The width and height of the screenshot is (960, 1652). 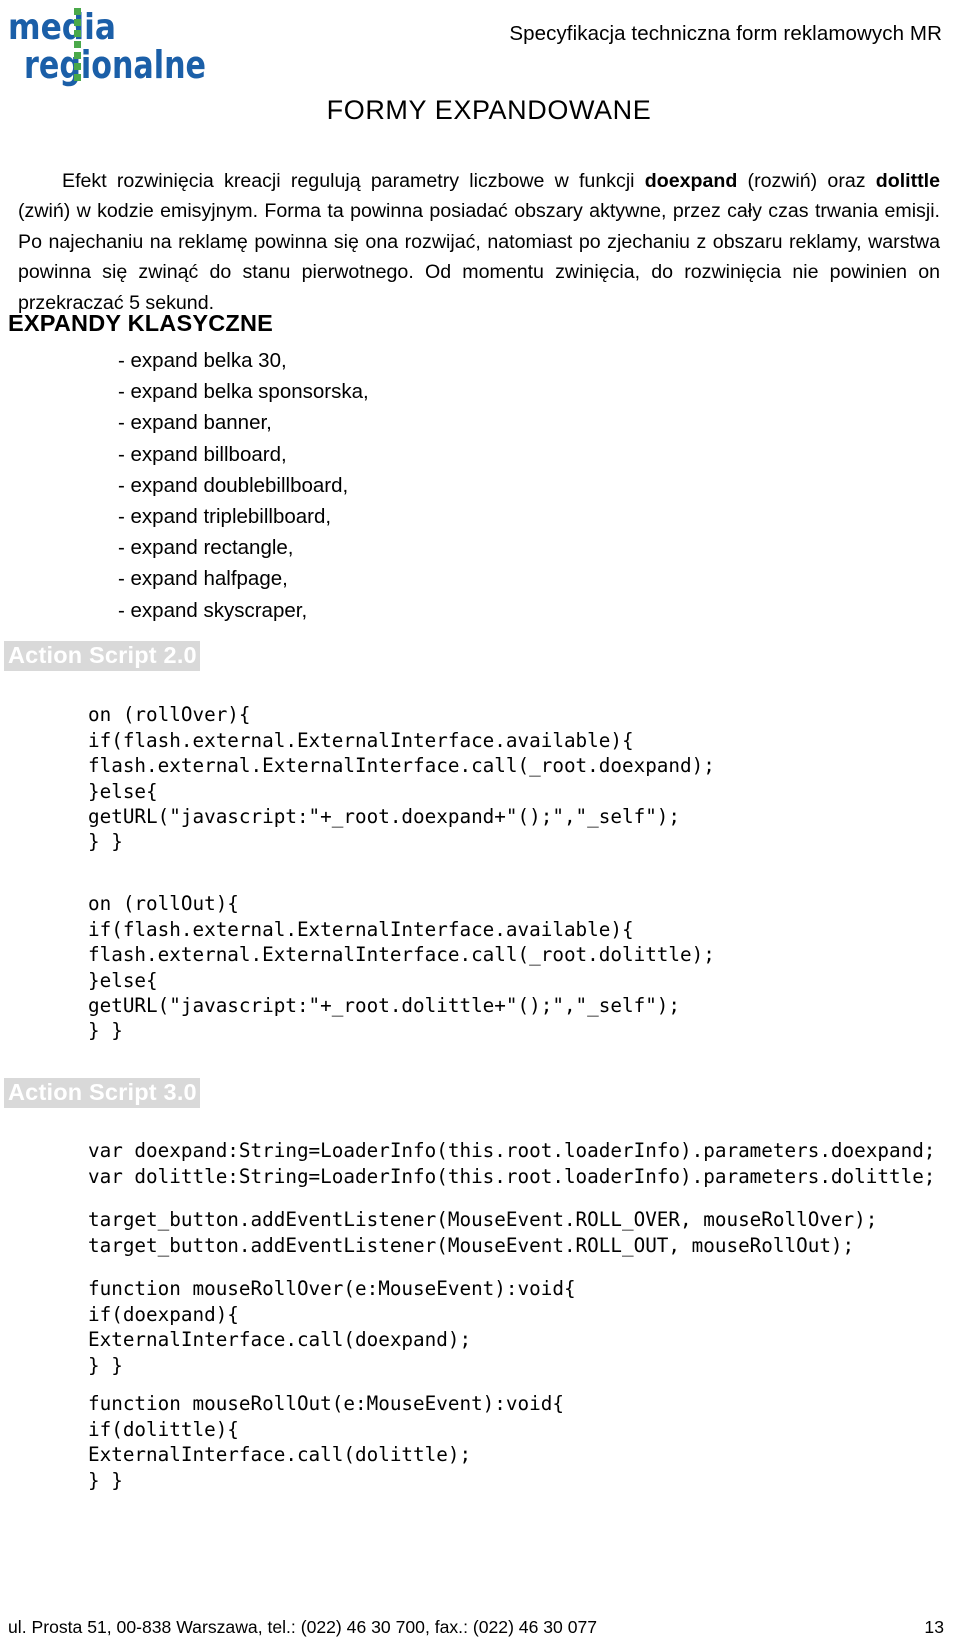 What do you see at coordinates (102, 656) in the screenshot?
I see `section-heading-action-script-2: Action Script 2.0` at bounding box center [102, 656].